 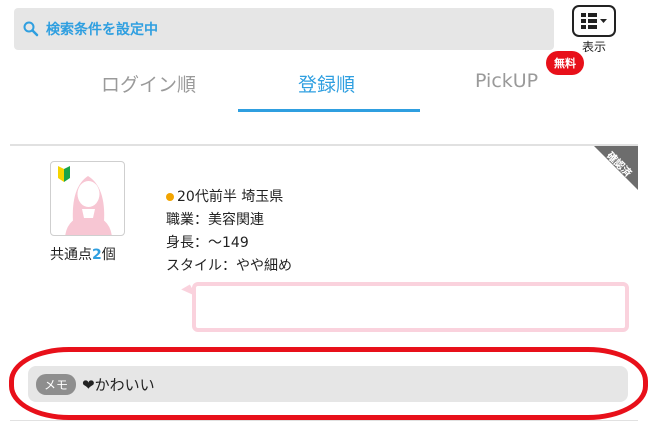 I want to click on common-points-count: 2, so click(x=97, y=255).